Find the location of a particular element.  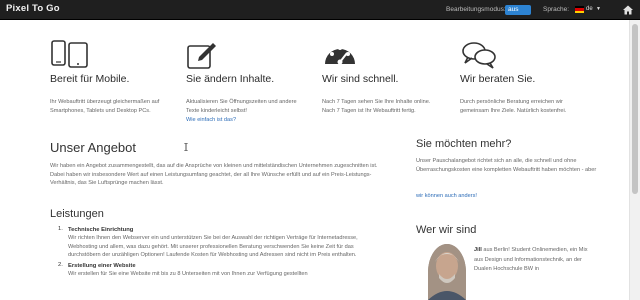

scrollbar-thumb is located at coordinates (635, 109).